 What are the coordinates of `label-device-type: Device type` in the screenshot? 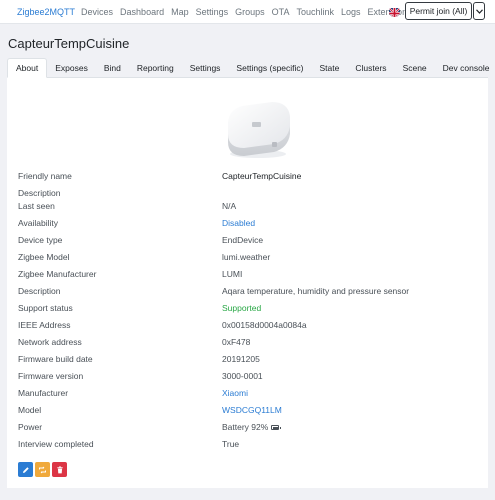 It's located at (40, 240).